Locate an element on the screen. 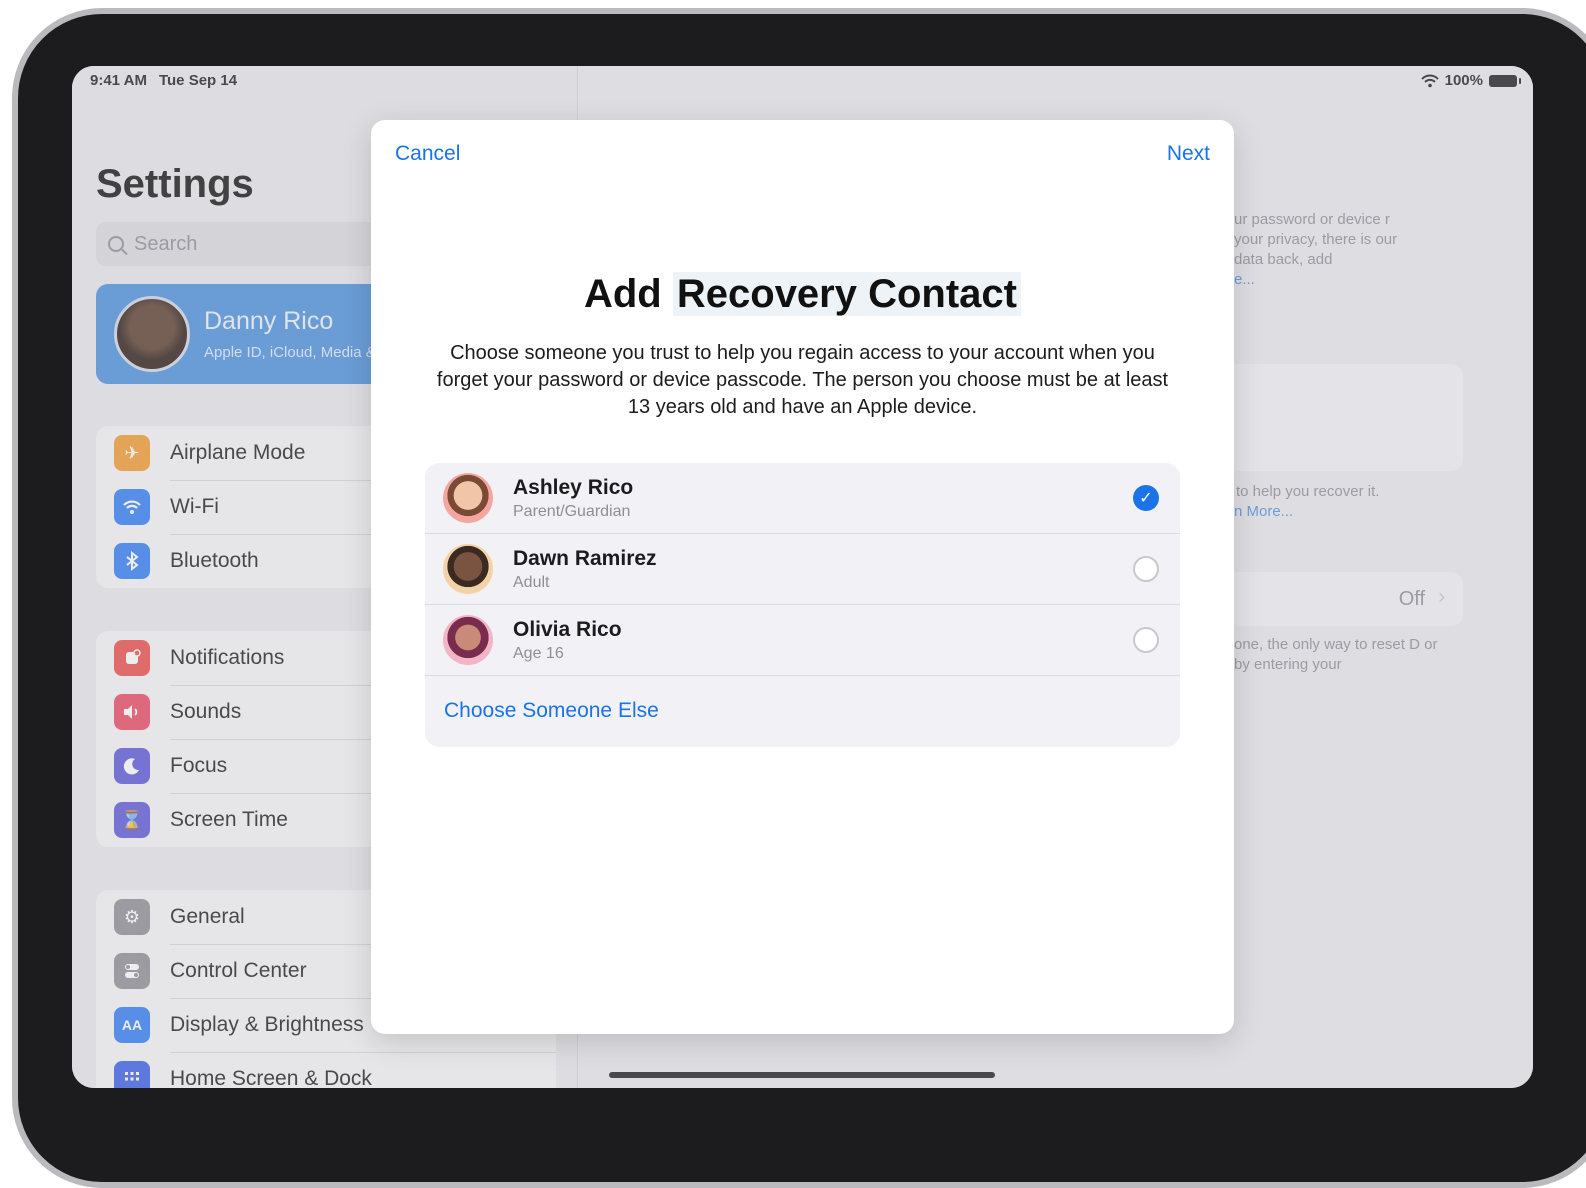 Image resolution: width=1586 pixels, height=1188 pixels. contact-row: Ashley Rico Parent/Guardian ✓ is located at coordinates (802, 498).